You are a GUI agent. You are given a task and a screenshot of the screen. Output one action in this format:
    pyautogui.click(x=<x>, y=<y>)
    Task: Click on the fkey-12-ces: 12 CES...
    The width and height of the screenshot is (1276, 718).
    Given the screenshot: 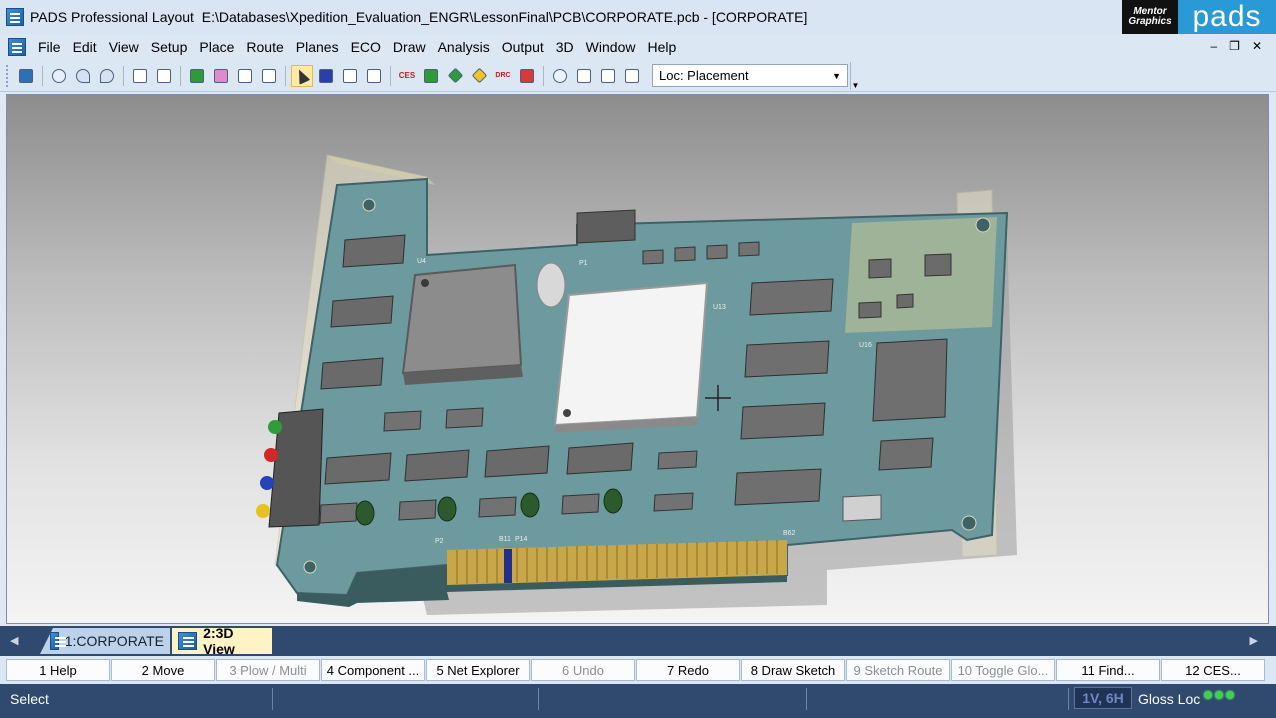 What is the action you would take?
    pyautogui.click(x=1213, y=670)
    